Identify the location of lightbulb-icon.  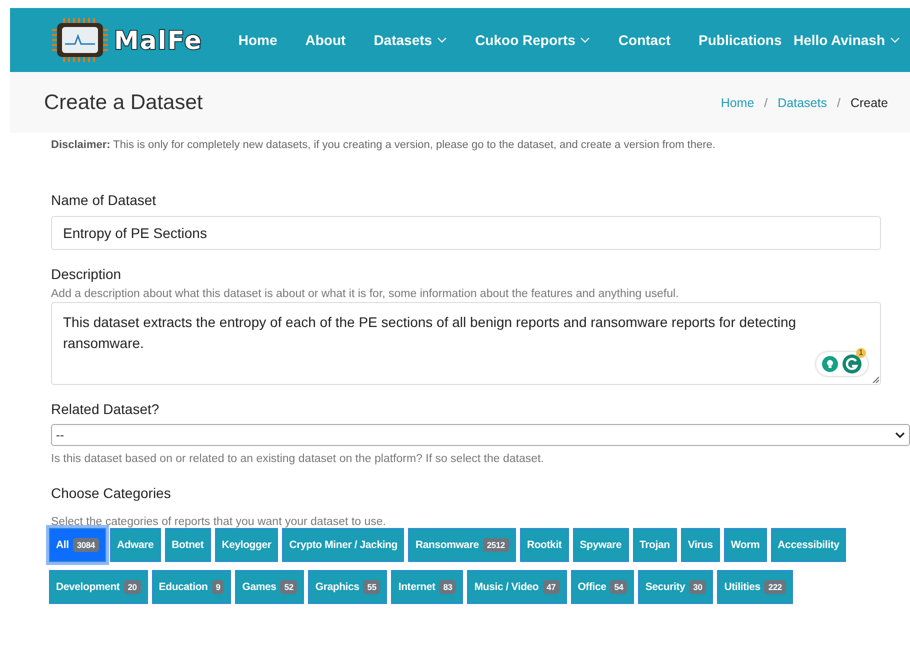
(830, 364).